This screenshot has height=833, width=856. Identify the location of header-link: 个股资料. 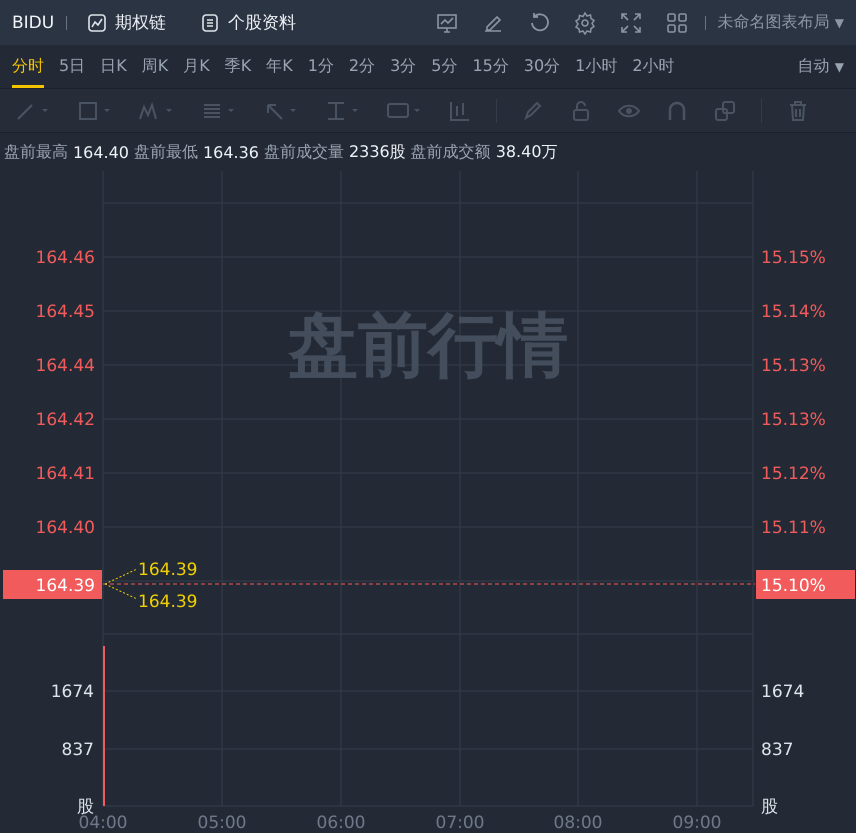
(248, 22).